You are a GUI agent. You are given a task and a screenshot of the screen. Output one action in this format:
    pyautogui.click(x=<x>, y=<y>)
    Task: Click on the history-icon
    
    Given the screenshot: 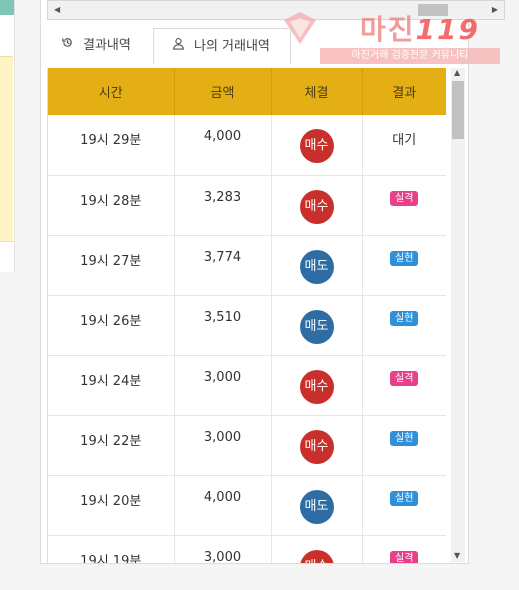 What is the action you would take?
    pyautogui.click(x=69, y=45)
    